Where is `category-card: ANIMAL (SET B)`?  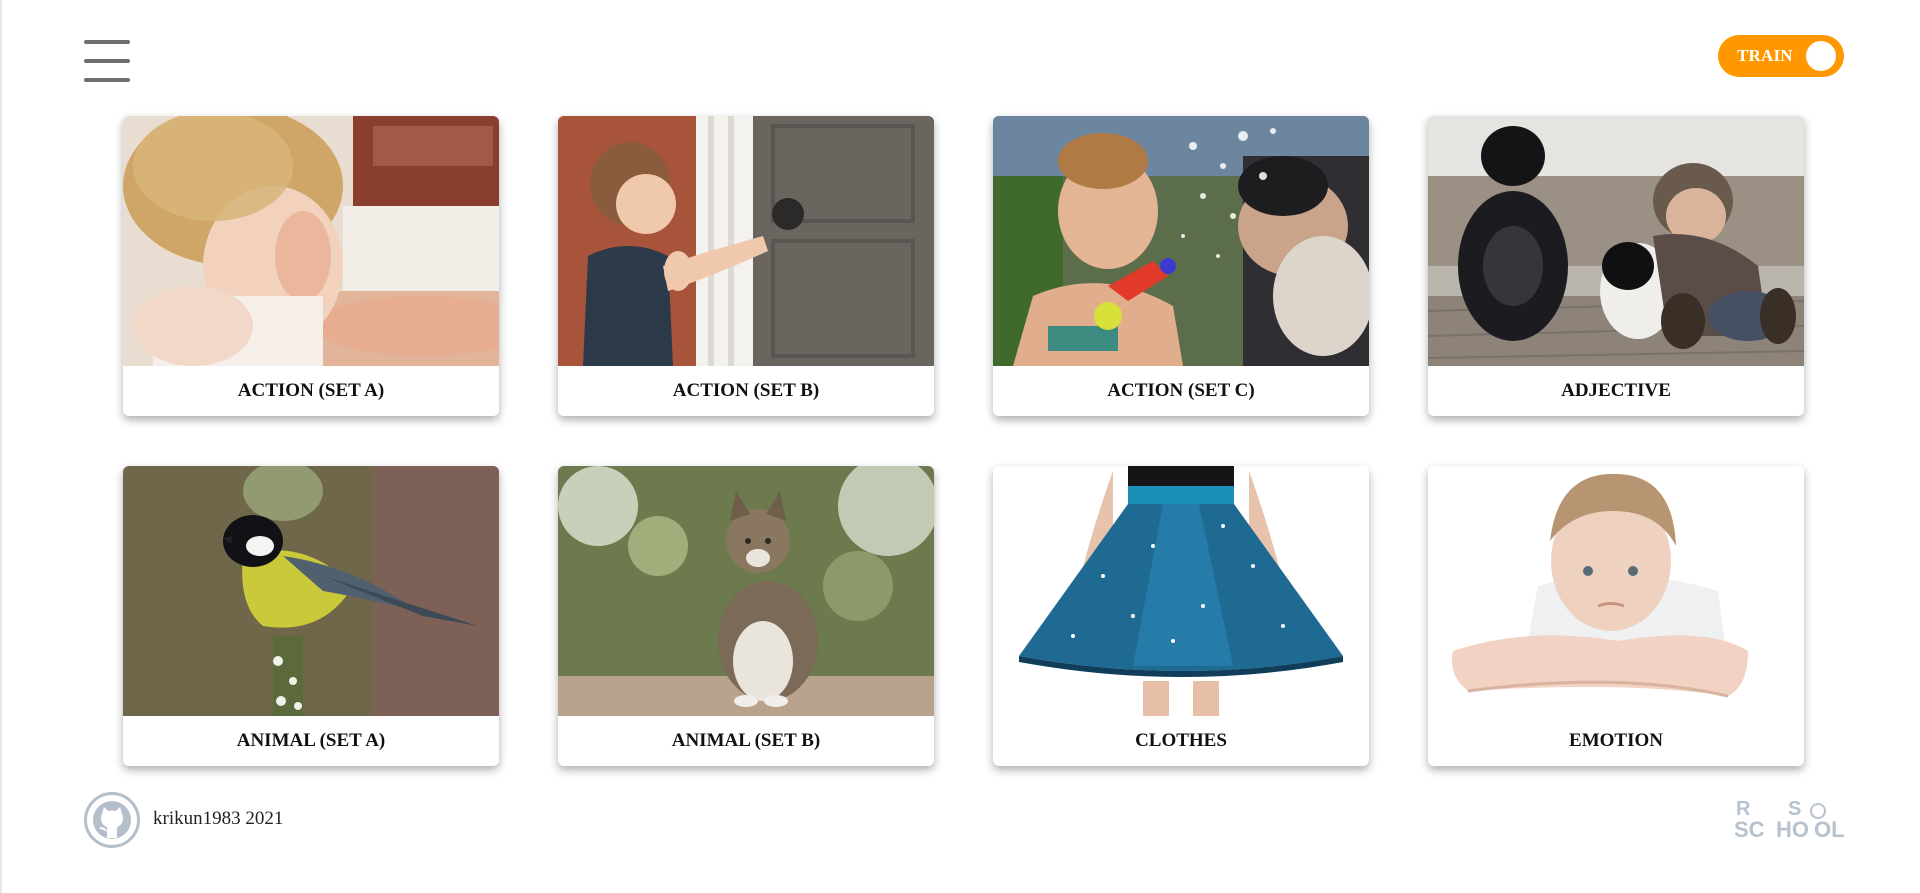 category-card: ANIMAL (SET B) is located at coordinates (746, 616).